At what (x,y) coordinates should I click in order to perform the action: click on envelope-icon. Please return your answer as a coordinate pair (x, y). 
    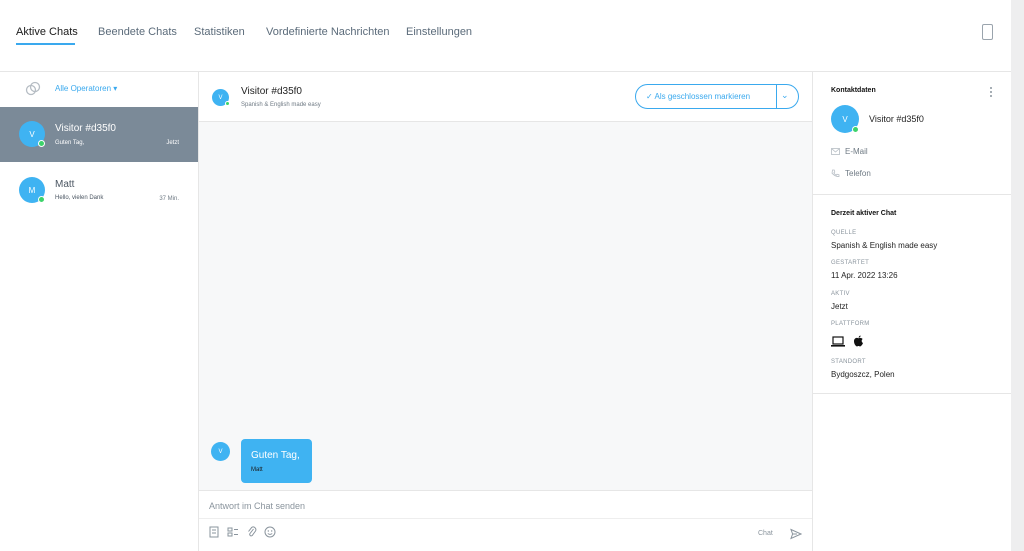
    Looking at the image, I should click on (835, 151).